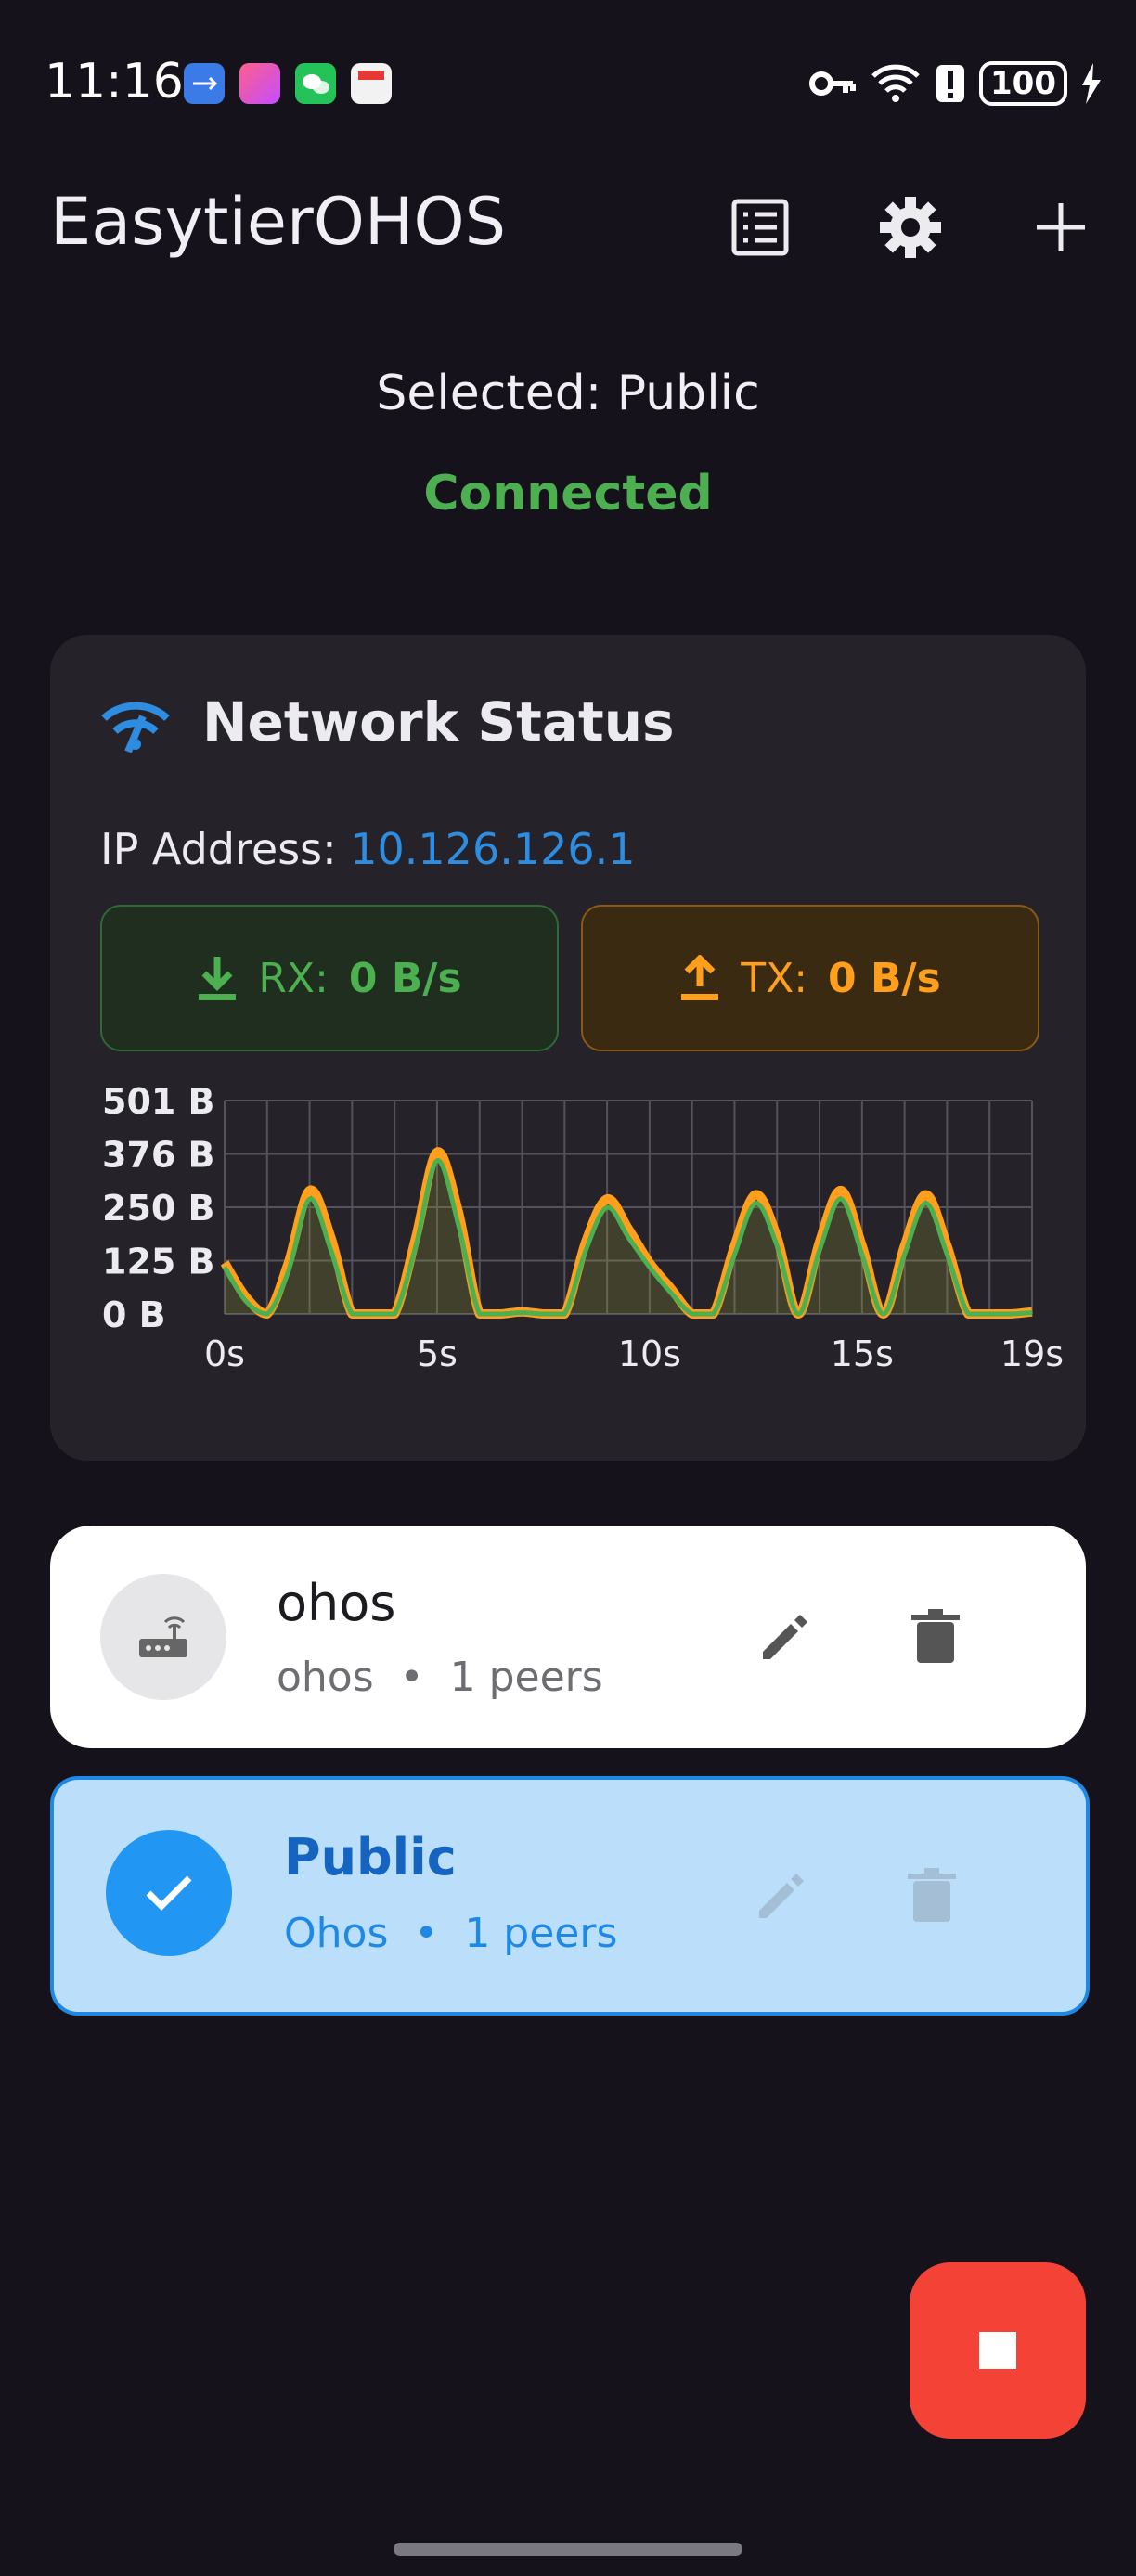  I want to click on pencil-icon, so click(785, 1637).